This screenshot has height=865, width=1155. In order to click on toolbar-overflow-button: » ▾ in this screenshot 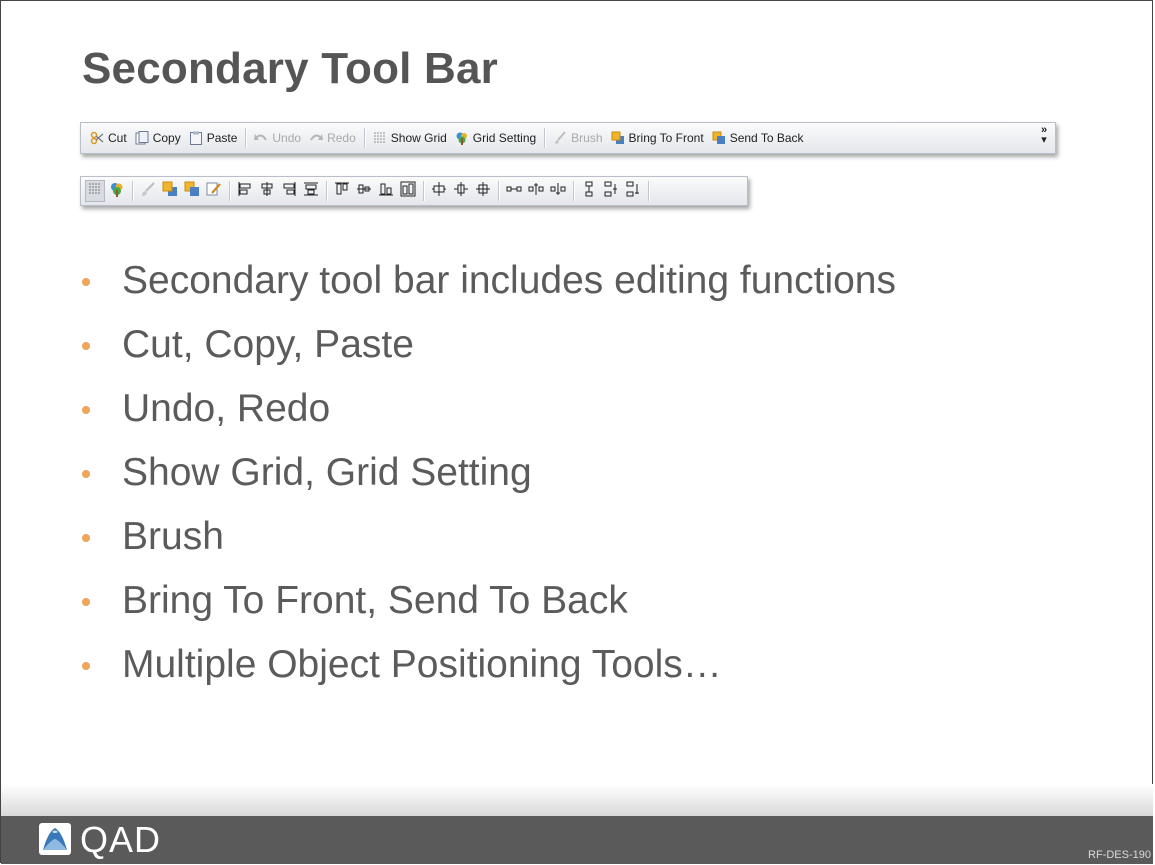, I will do `click(1044, 138)`.